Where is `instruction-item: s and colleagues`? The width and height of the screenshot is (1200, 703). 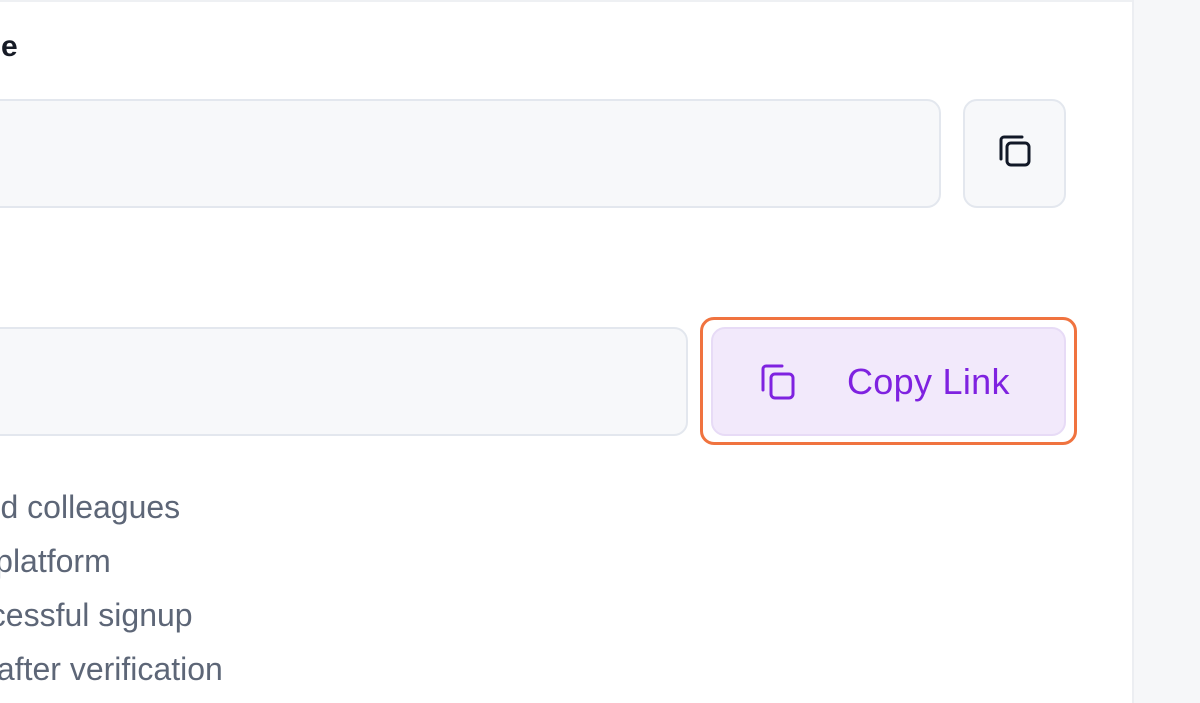 instruction-item: s and colleagues is located at coordinates (90, 507).